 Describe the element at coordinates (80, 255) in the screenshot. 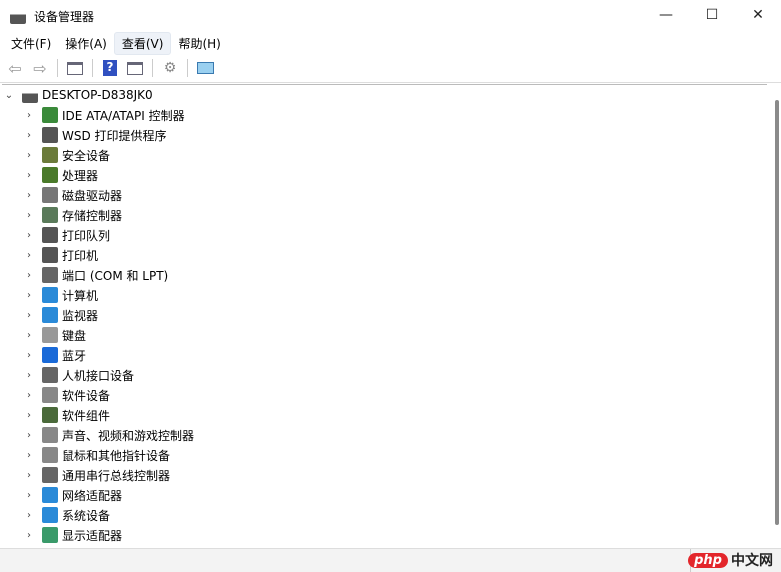

I see `tree-item-label: 打印机` at that location.